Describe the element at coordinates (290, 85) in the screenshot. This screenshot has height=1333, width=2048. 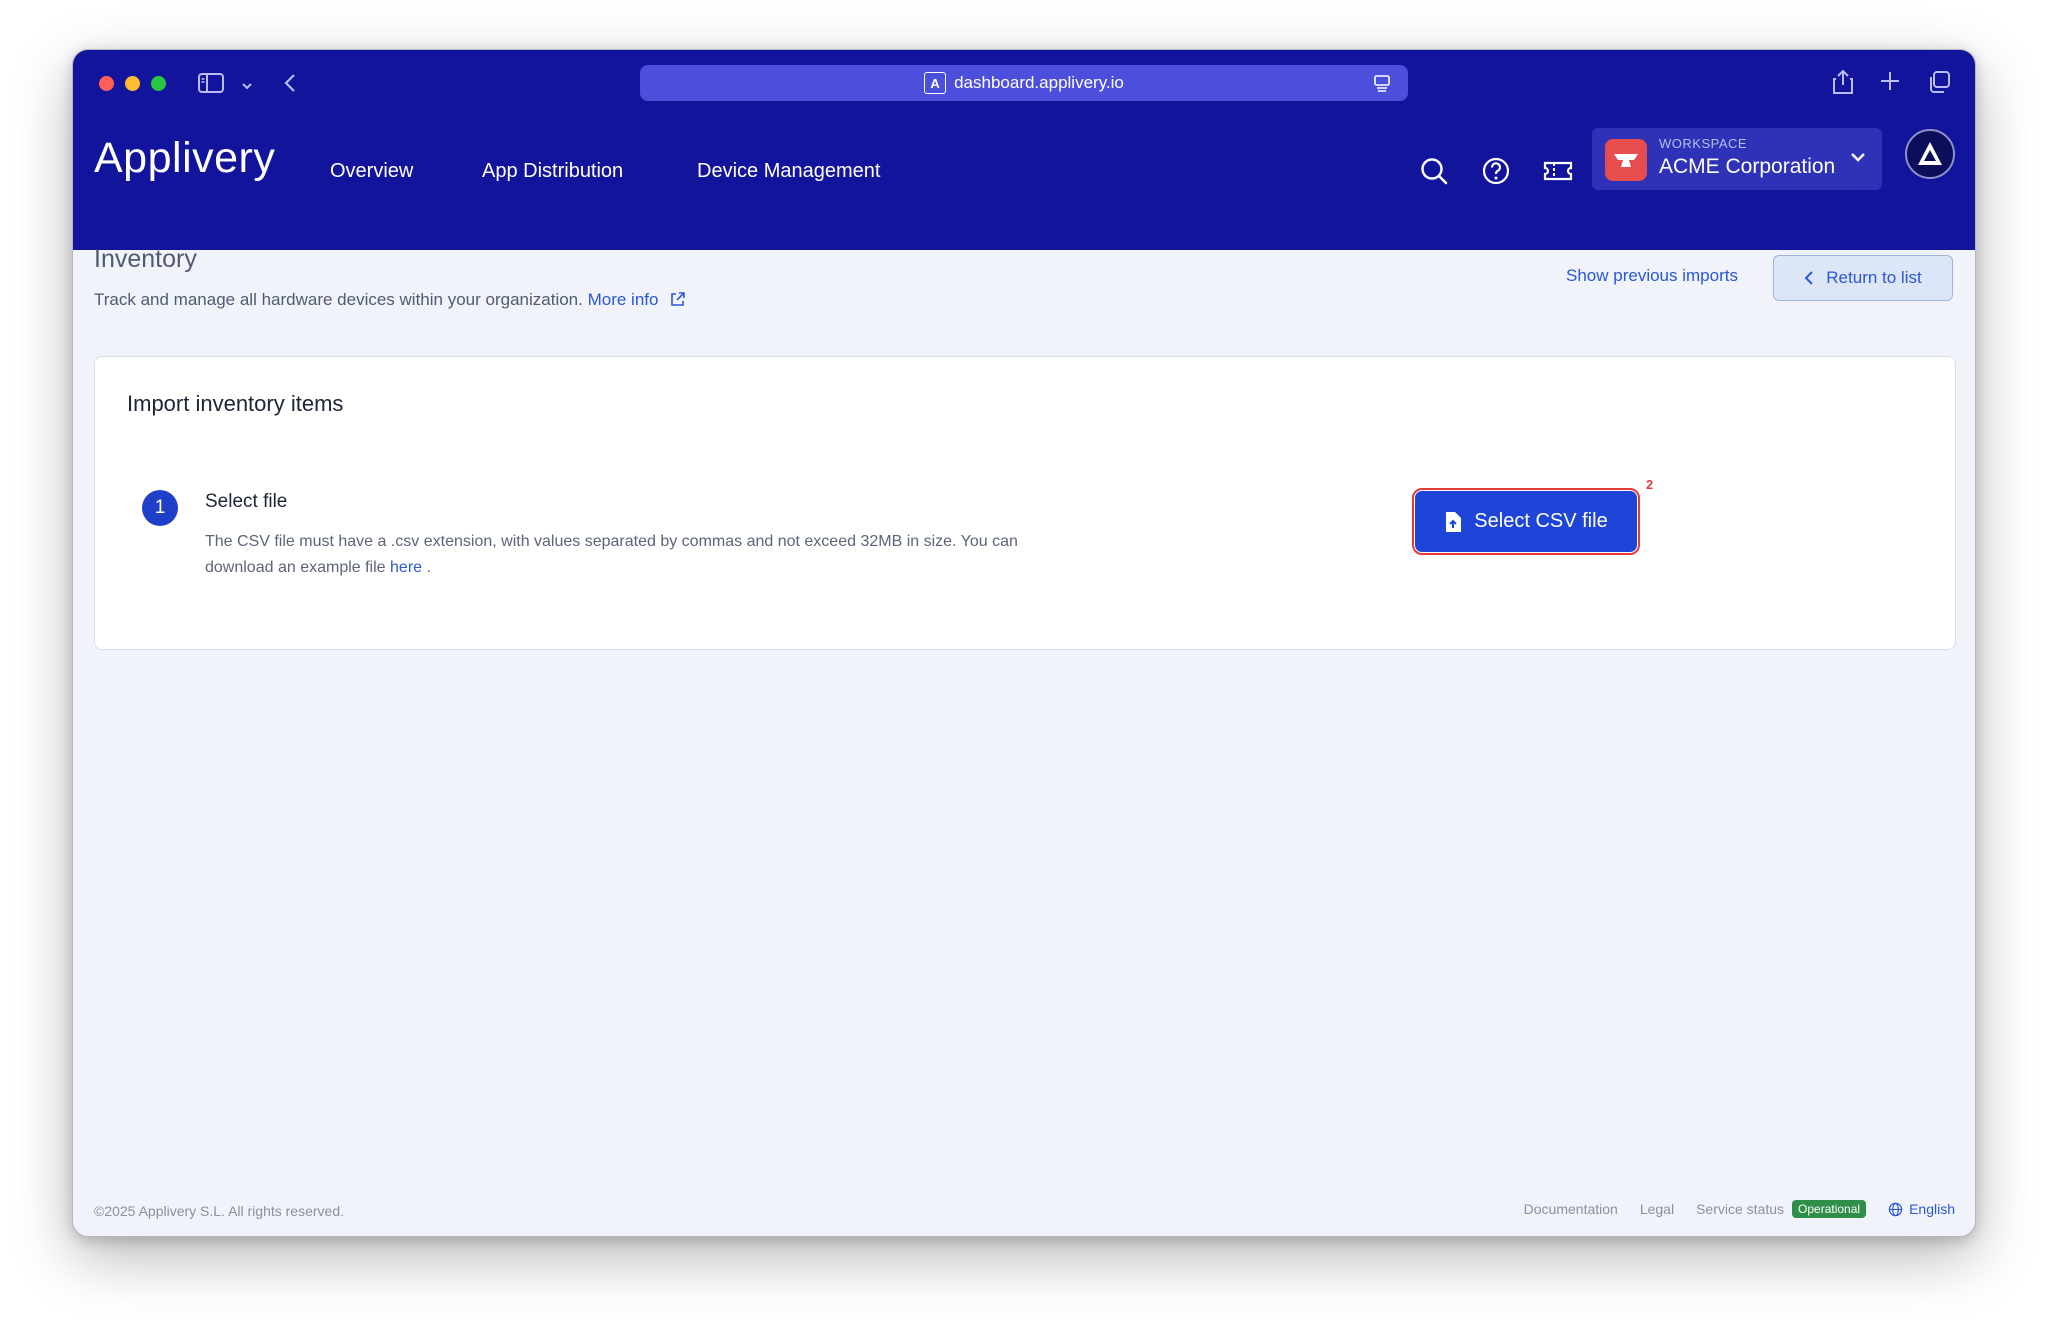
I see `back-arrow-icon` at that location.